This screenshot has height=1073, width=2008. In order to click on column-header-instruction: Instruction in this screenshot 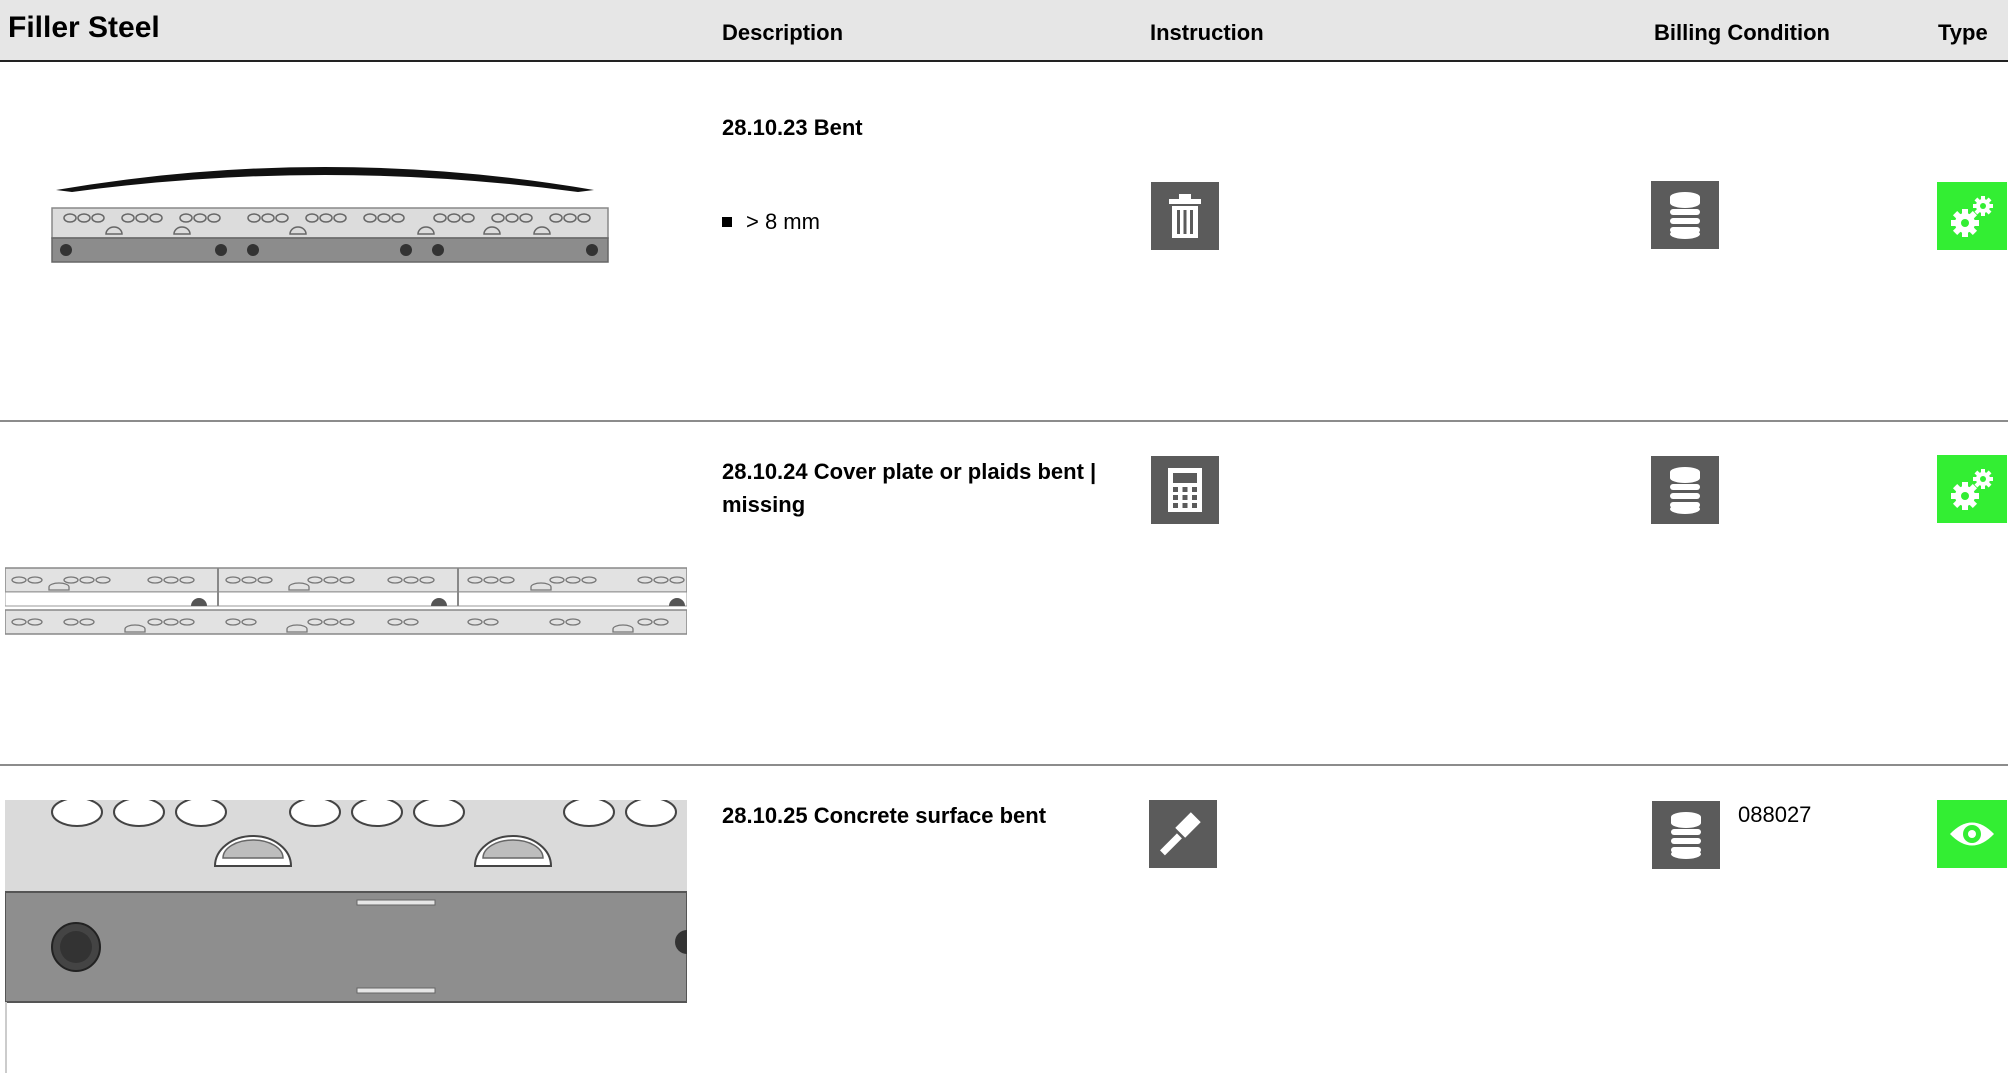, I will do `click(1207, 32)`.